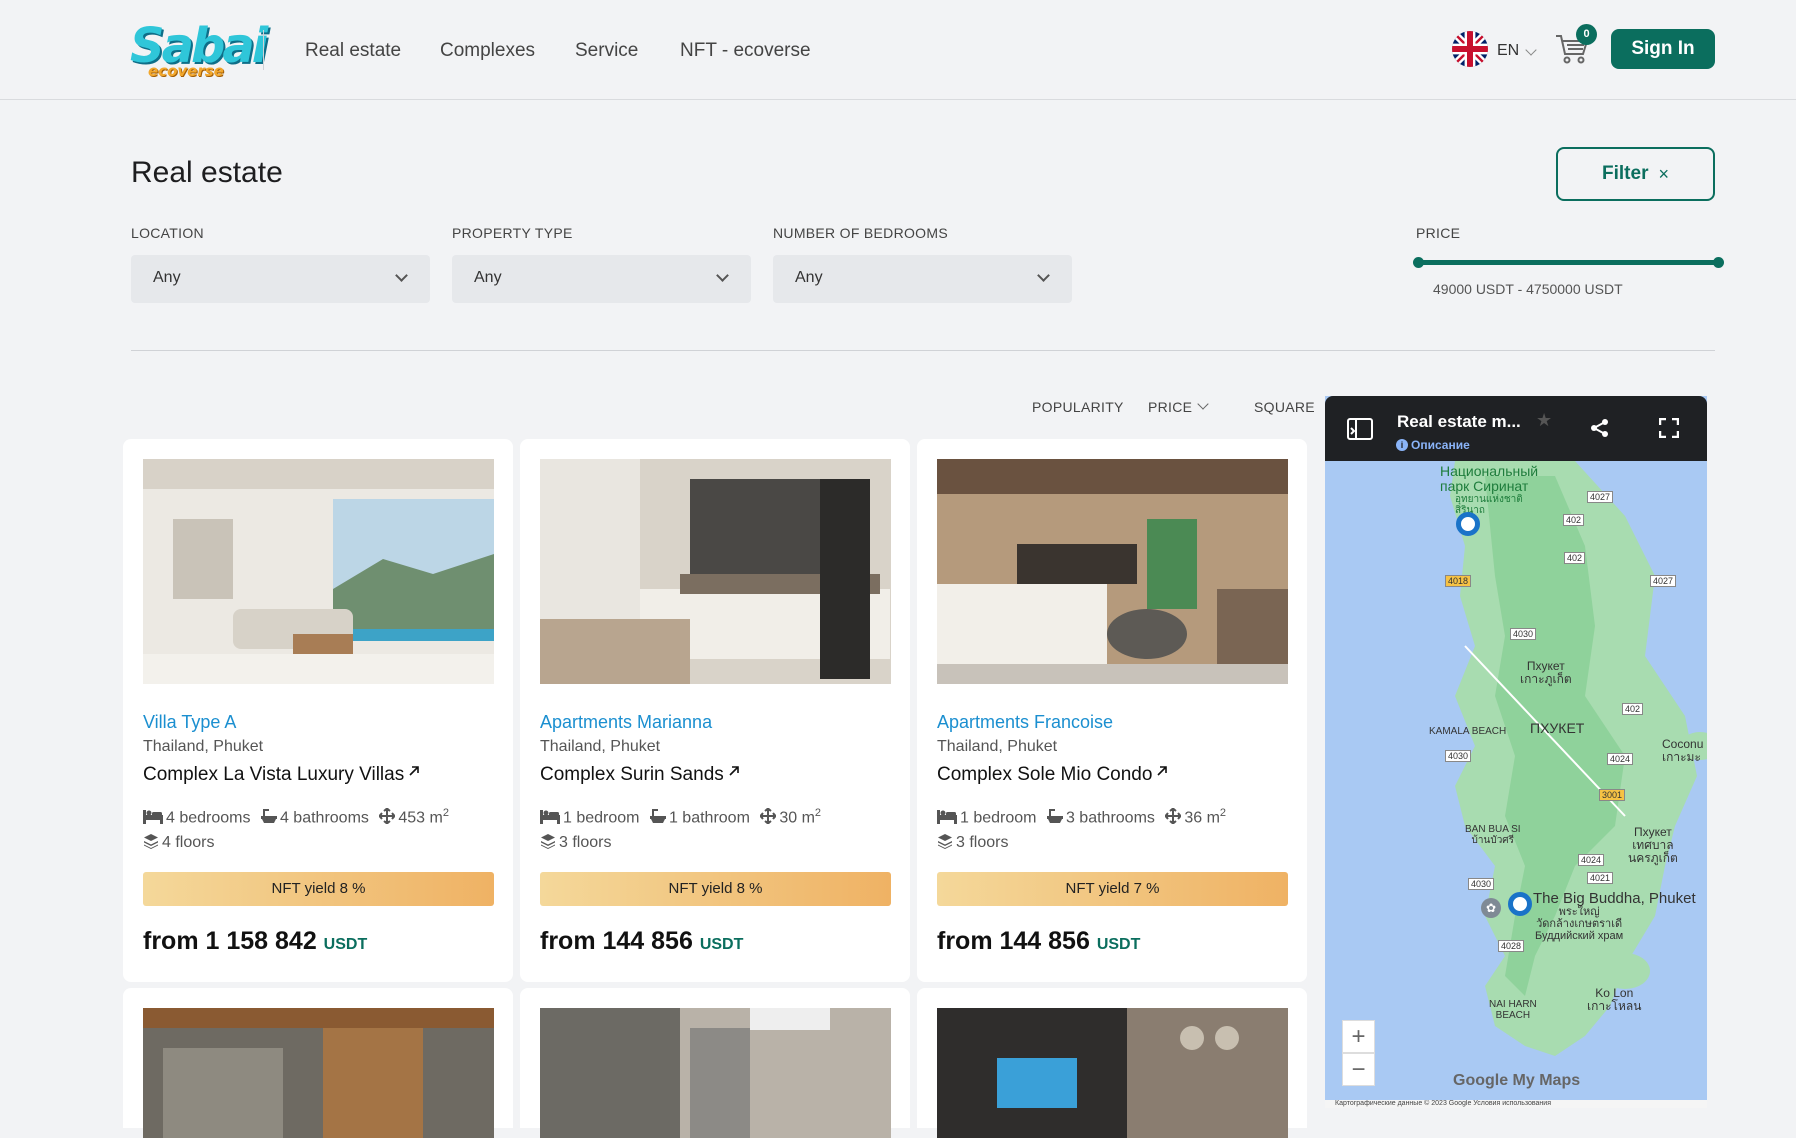 The height and width of the screenshot is (1138, 1796). I want to click on price-range-text: 49000 USDT - 4750000 USDT, so click(1528, 289).